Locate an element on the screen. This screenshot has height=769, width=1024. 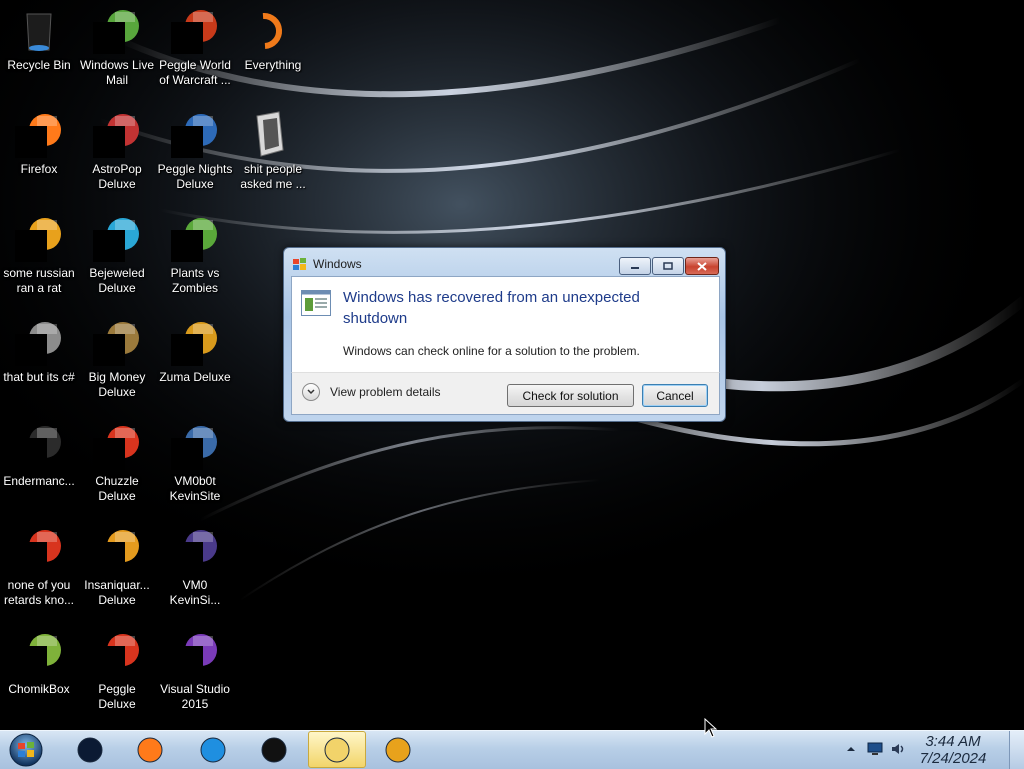
maximize-button is located at coordinates (668, 266).